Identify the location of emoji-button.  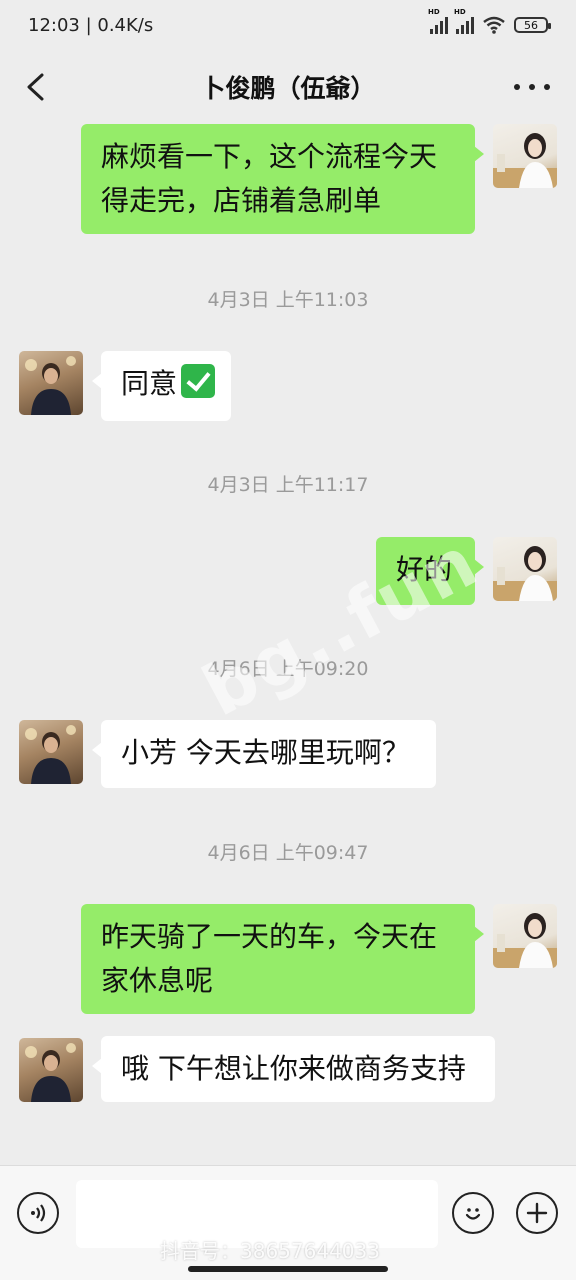
(473, 1213).